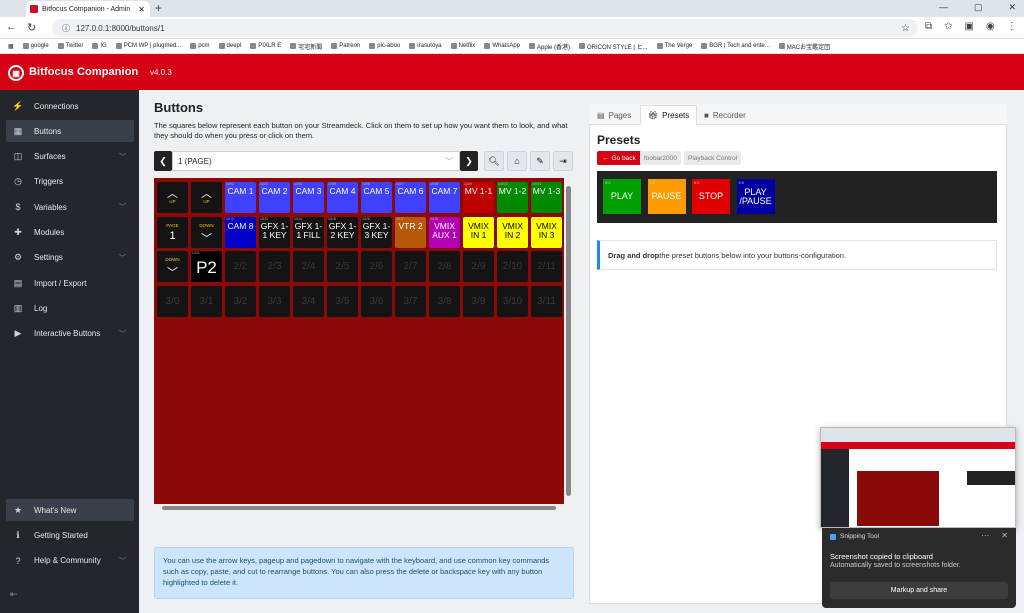  I want to click on sidebar-item-settings: ⚙ Settings ﹀, so click(70, 258).